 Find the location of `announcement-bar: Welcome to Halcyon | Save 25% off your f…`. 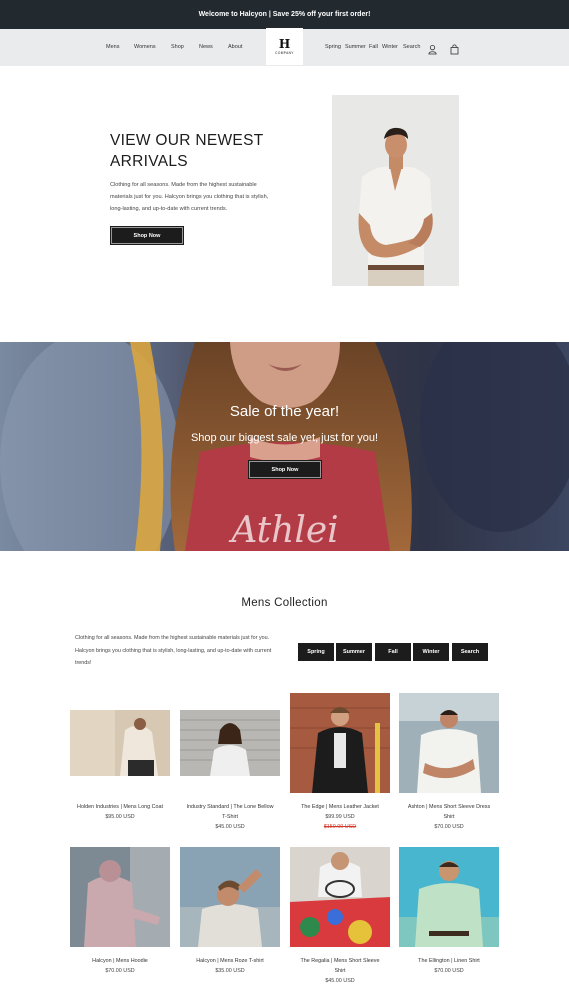

announcement-bar: Welcome to Halcyon | Save 25% off your f… is located at coordinates (284, 14).